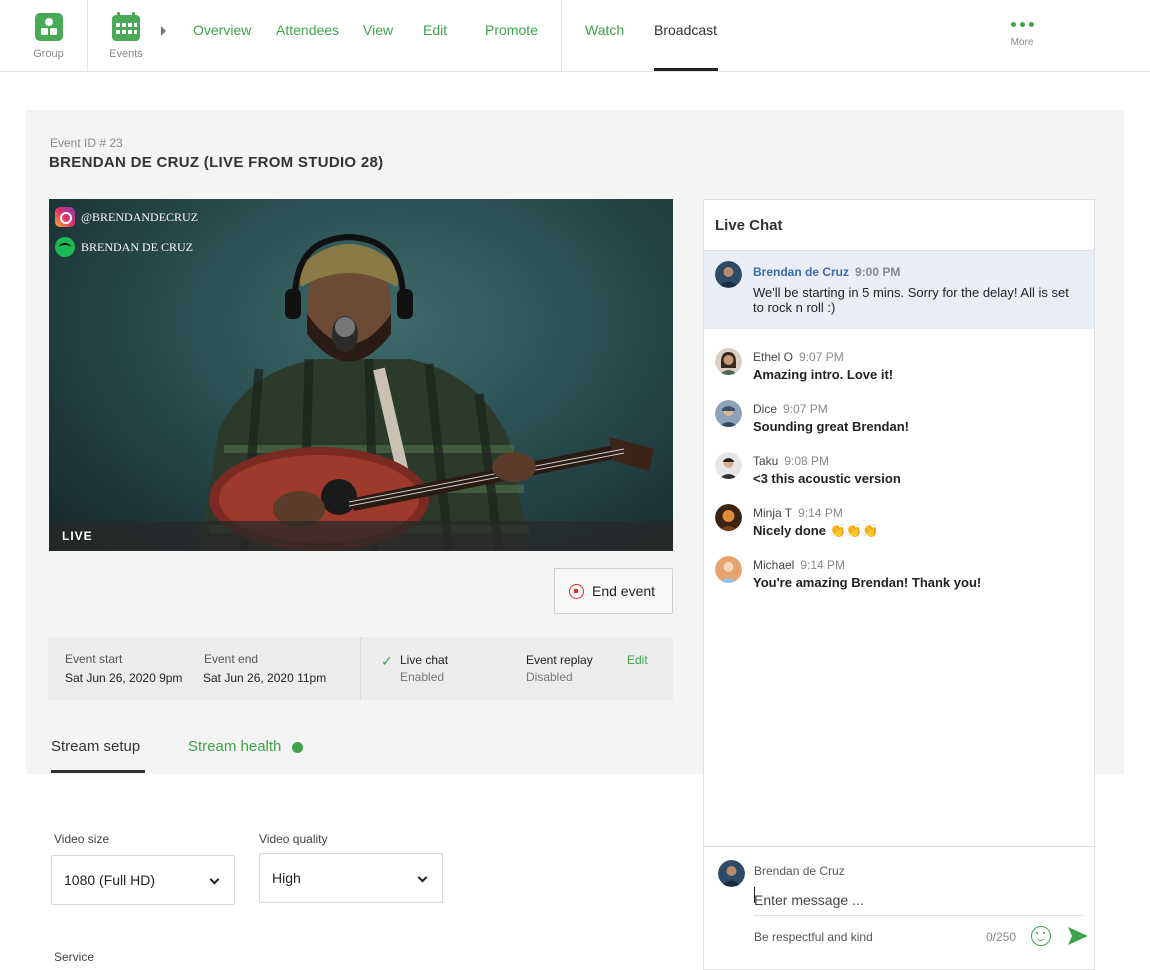  What do you see at coordinates (65, 217) in the screenshot?
I see `instagram-icon` at bounding box center [65, 217].